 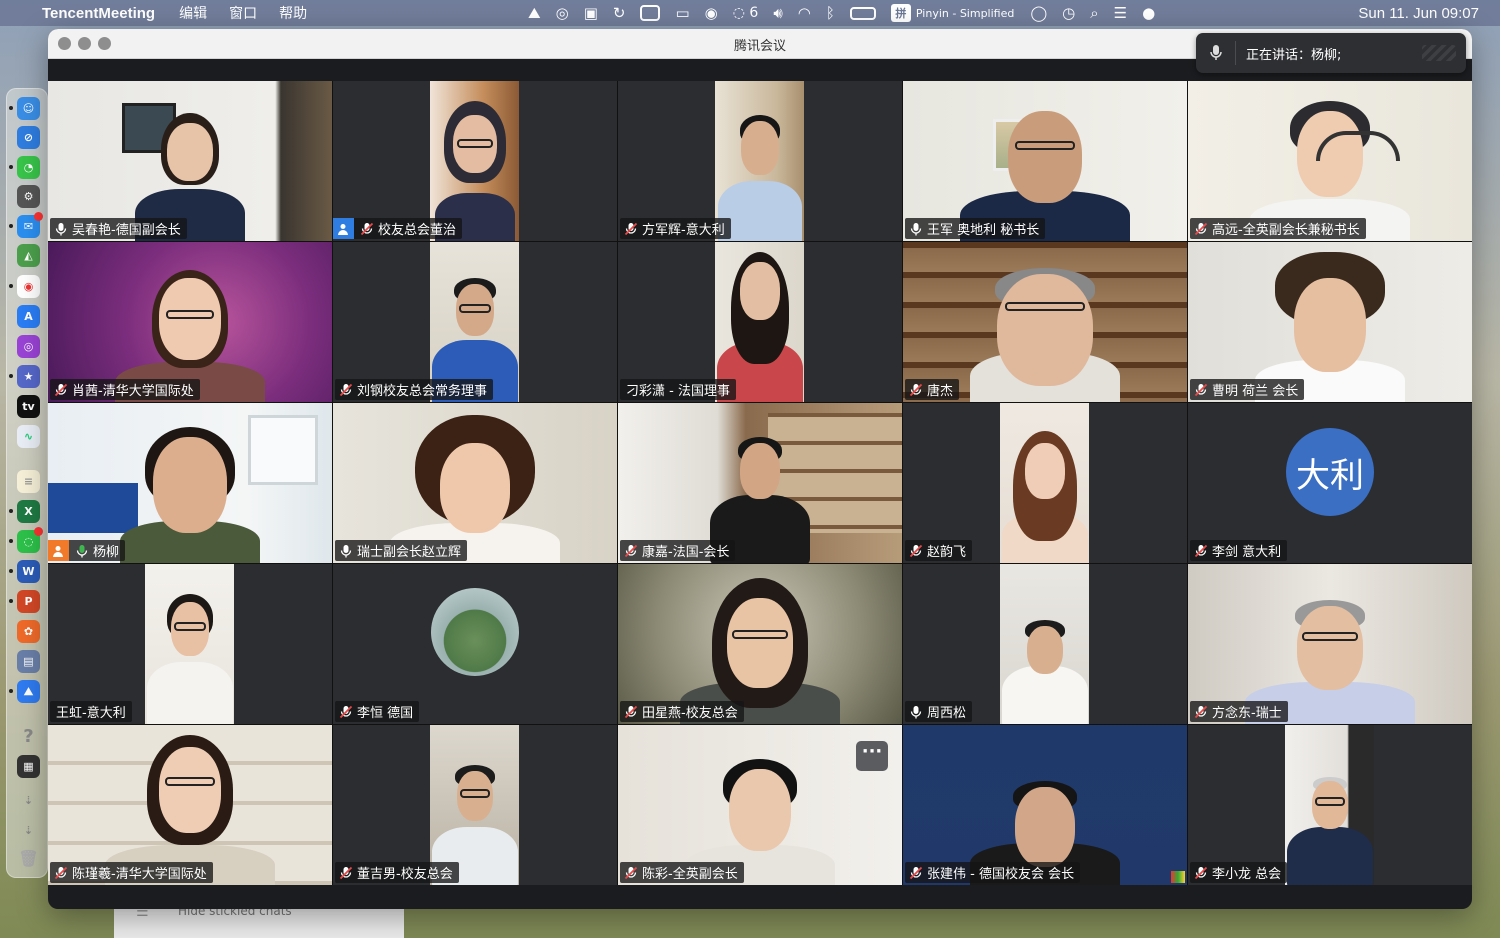 I want to click on participant-name: 康嘉-法国-会长, so click(x=686, y=552).